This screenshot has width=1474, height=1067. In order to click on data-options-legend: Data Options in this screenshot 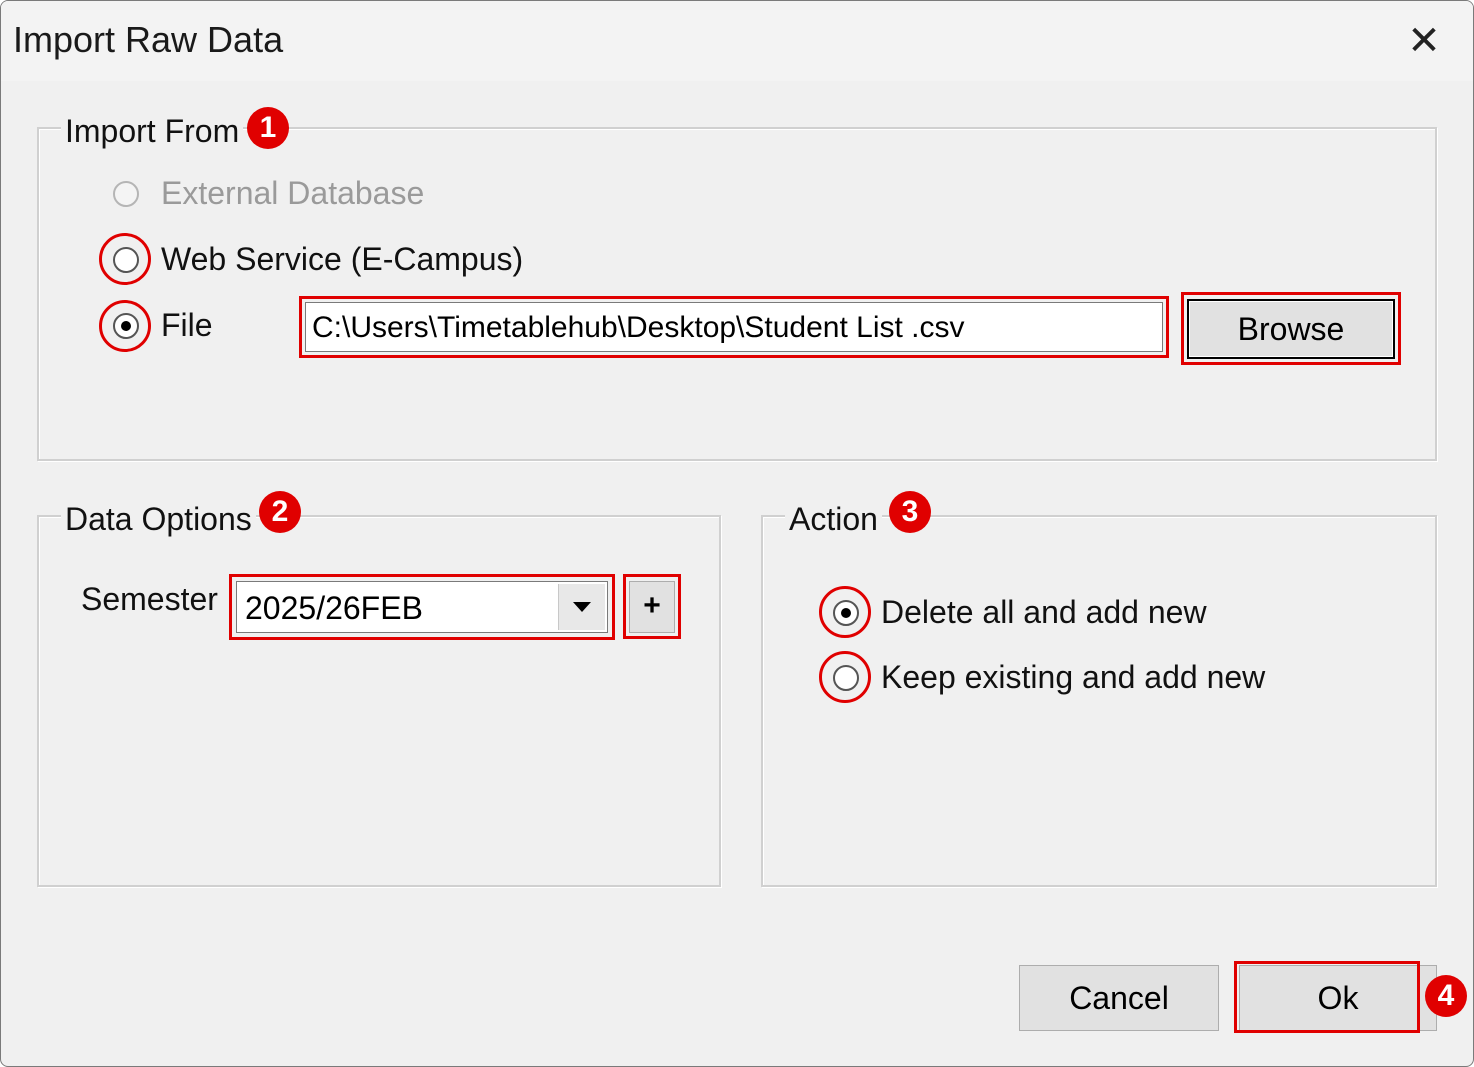, I will do `click(158, 519)`.